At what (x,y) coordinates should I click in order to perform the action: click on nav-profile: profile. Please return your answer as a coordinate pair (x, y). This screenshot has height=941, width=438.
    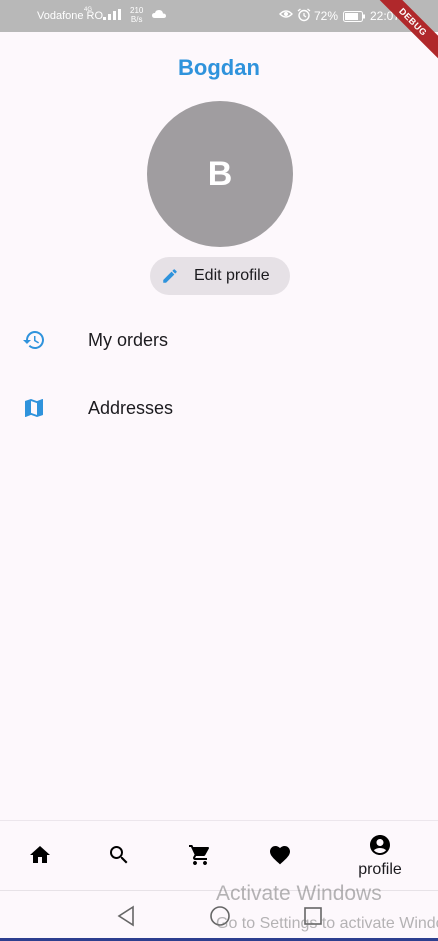
    Looking at the image, I should click on (380, 856).